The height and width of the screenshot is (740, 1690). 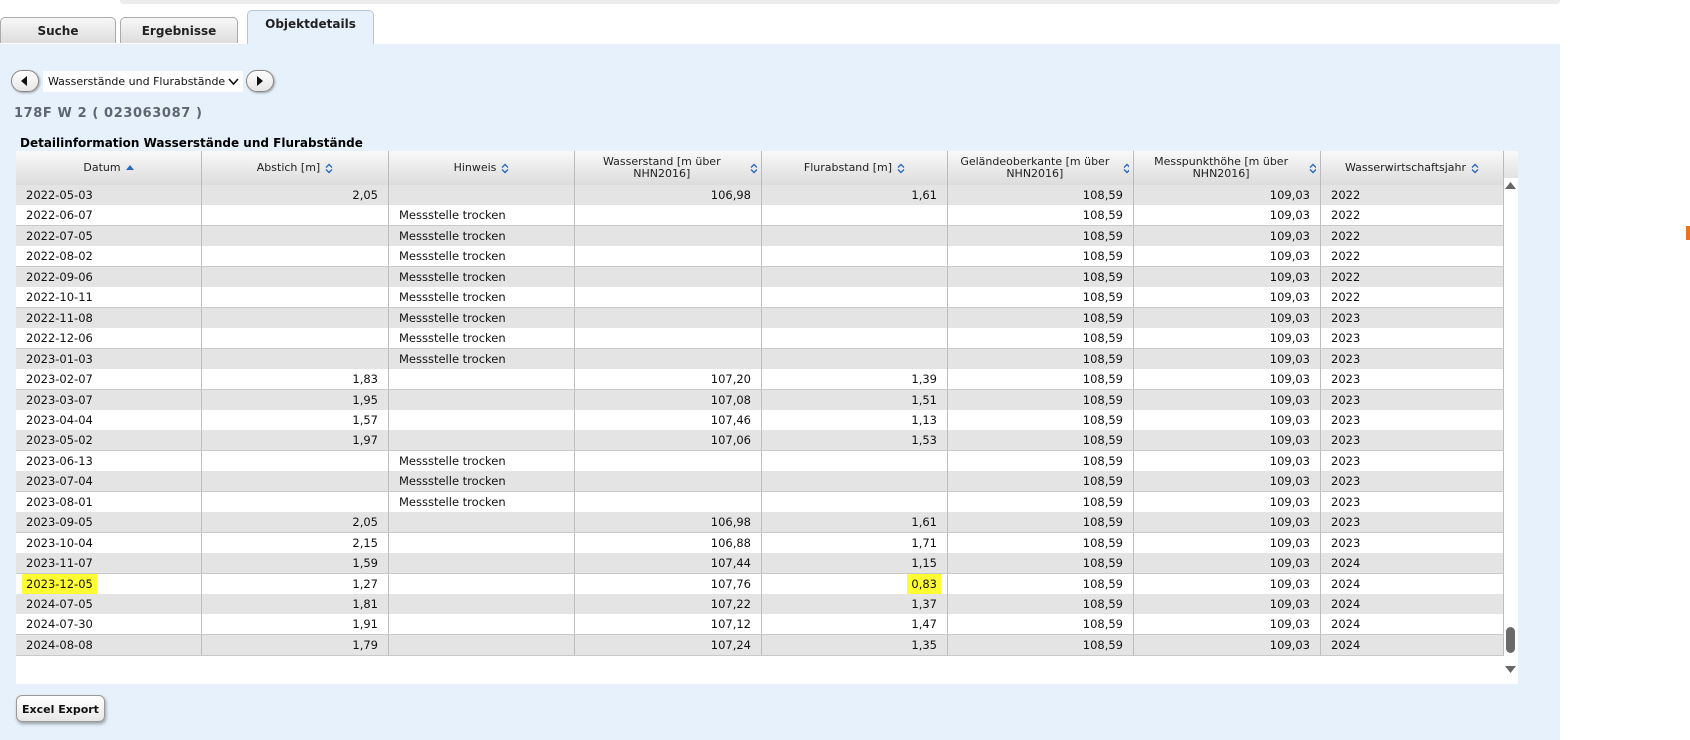 What do you see at coordinates (310, 27) in the screenshot?
I see `tab-objektdetails: Objektdetails` at bounding box center [310, 27].